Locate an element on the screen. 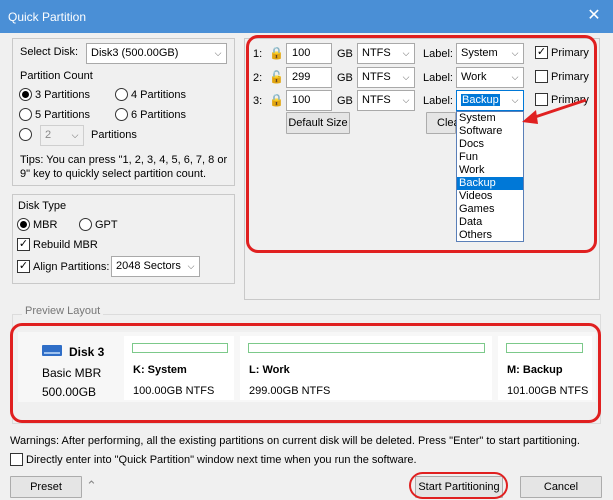  select-disk-dropdown: Disk3 (500.00GB) ⌵ is located at coordinates (156, 53).